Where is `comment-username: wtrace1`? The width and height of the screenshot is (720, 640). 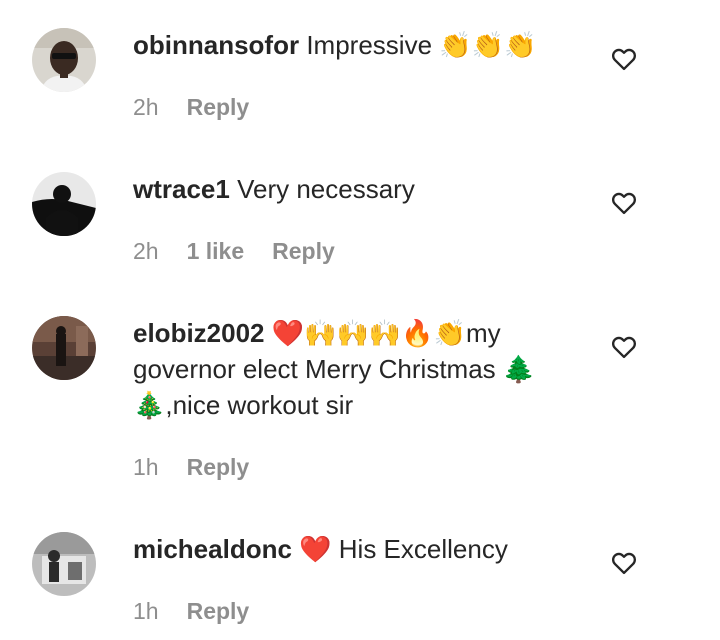
comment-username: wtrace1 is located at coordinates (181, 189).